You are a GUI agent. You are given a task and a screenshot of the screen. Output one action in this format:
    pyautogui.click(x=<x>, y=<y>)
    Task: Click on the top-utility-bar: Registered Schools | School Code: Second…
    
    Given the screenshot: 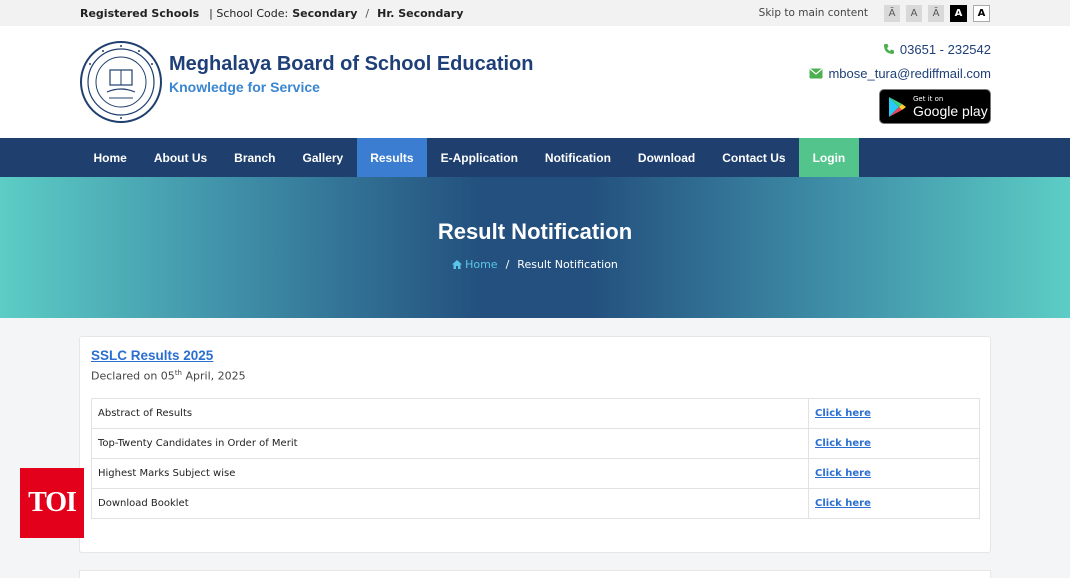 What is the action you would take?
    pyautogui.click(x=535, y=13)
    